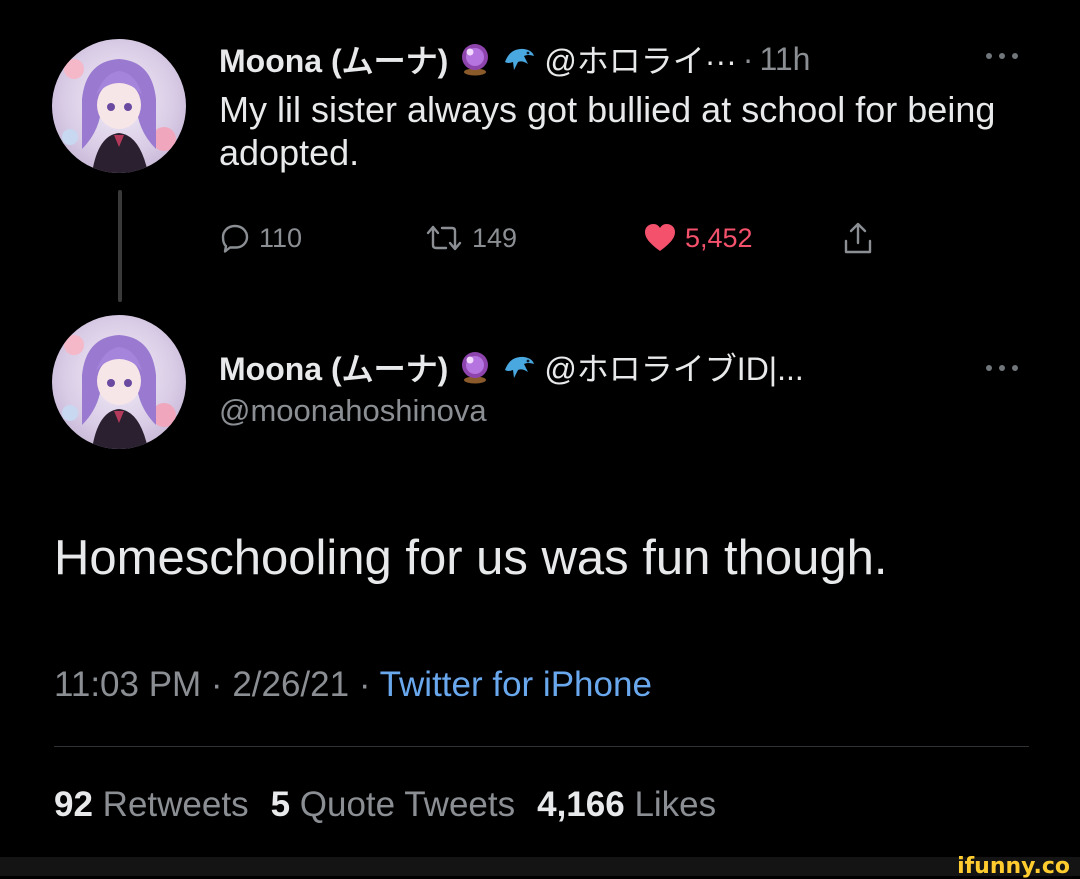 Image resolution: width=1080 pixels, height=879 pixels. What do you see at coordinates (280, 804) in the screenshot?
I see `quote-tweets-count: 5` at bounding box center [280, 804].